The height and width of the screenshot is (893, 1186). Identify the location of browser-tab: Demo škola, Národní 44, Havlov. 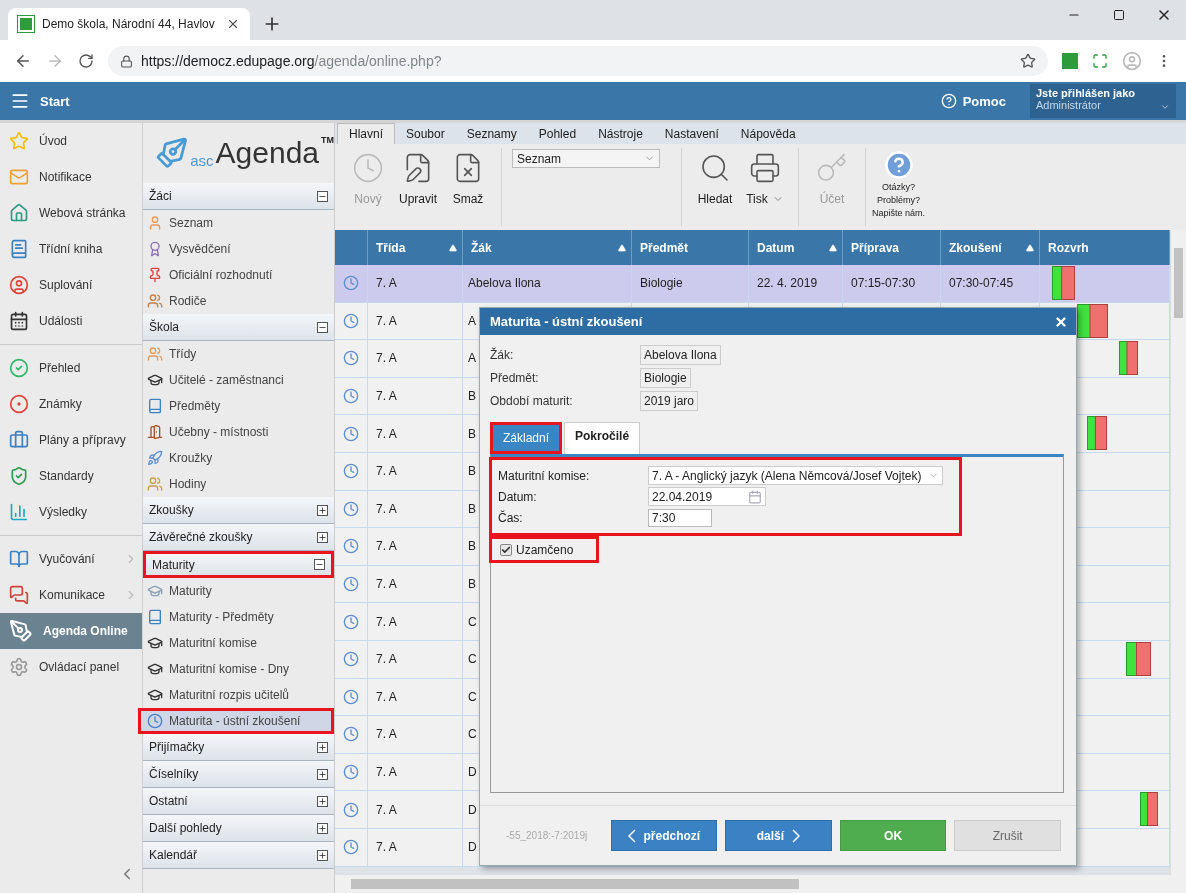
(129, 24).